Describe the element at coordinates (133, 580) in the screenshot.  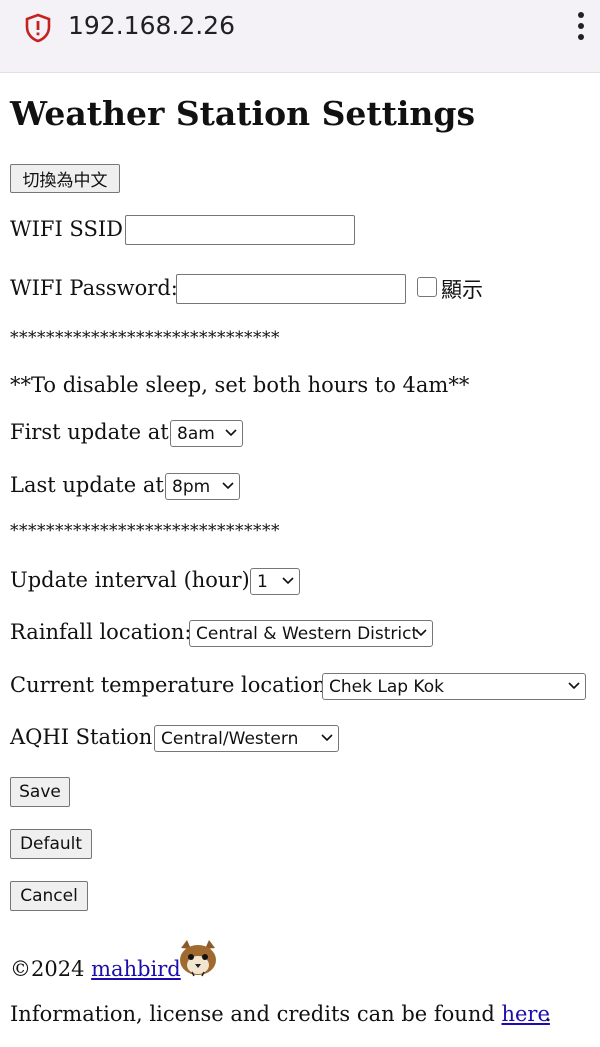
I see `interval-label: Update interval (hour):` at that location.